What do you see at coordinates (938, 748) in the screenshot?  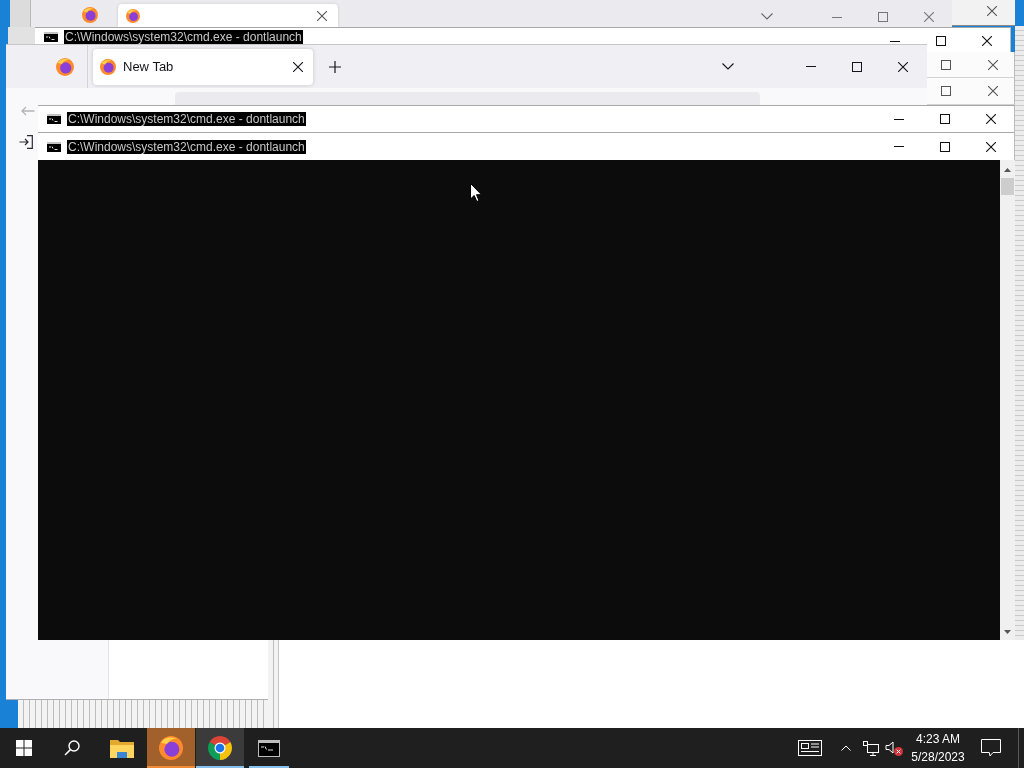 I see `clock-button: 4:23 AM 5/28/2023` at bounding box center [938, 748].